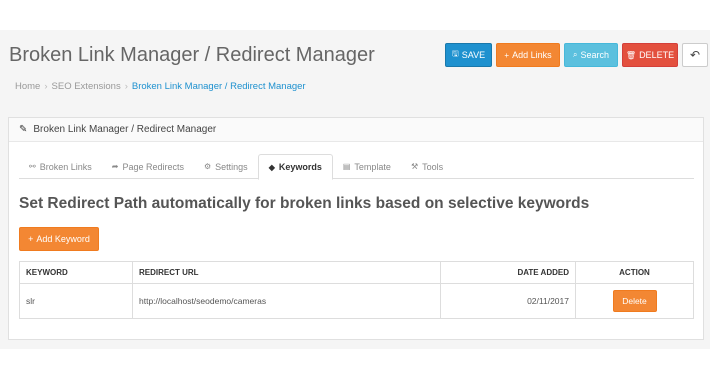 This screenshot has width=710, height=380. I want to click on row-delete-button: Delete, so click(634, 301).